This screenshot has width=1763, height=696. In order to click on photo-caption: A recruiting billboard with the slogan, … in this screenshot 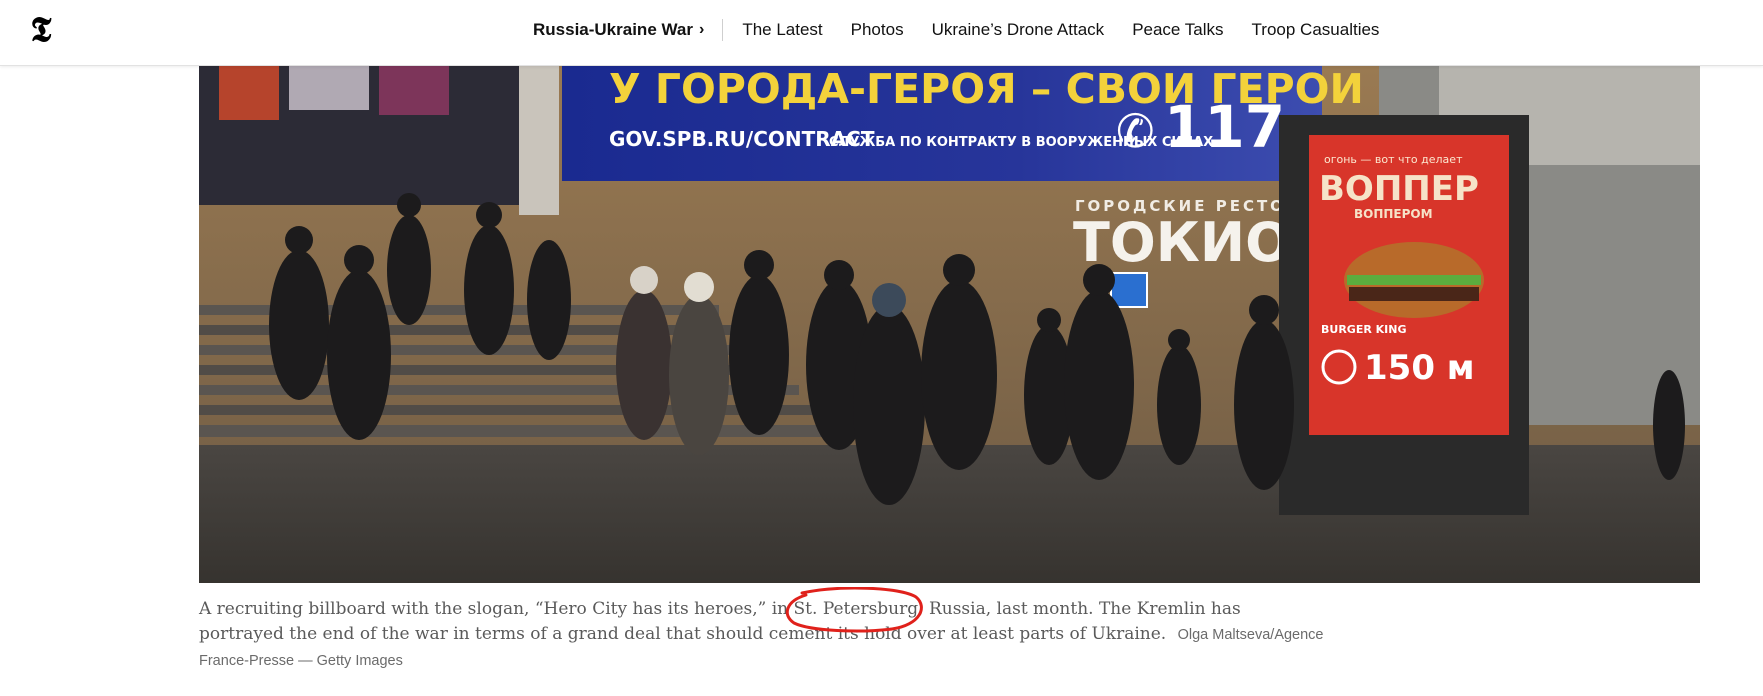, I will do `click(764, 630)`.